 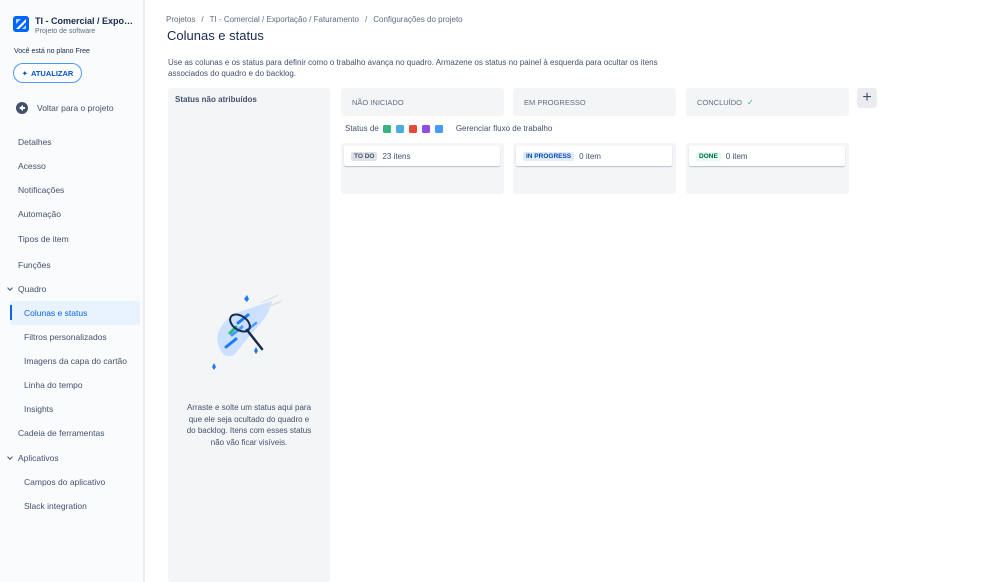 What do you see at coordinates (396, 156) in the screenshot?
I see `status-count: 23 itens` at bounding box center [396, 156].